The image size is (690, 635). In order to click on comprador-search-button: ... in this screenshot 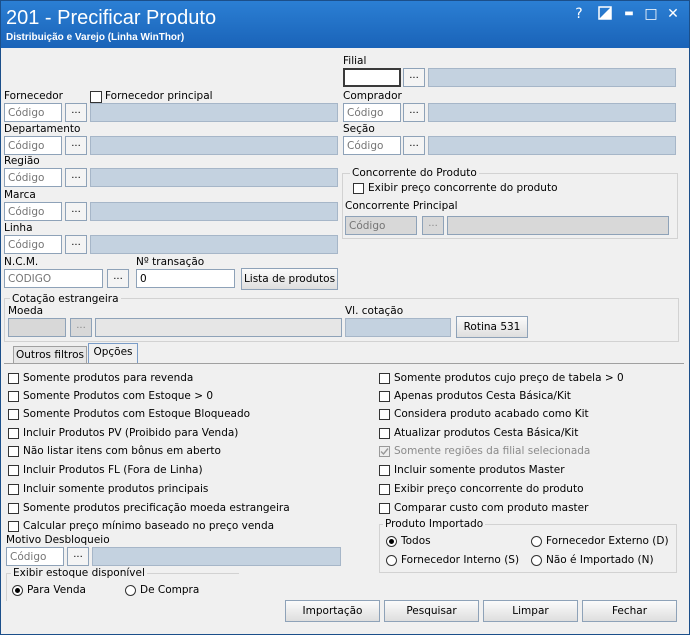, I will do `click(414, 112)`.